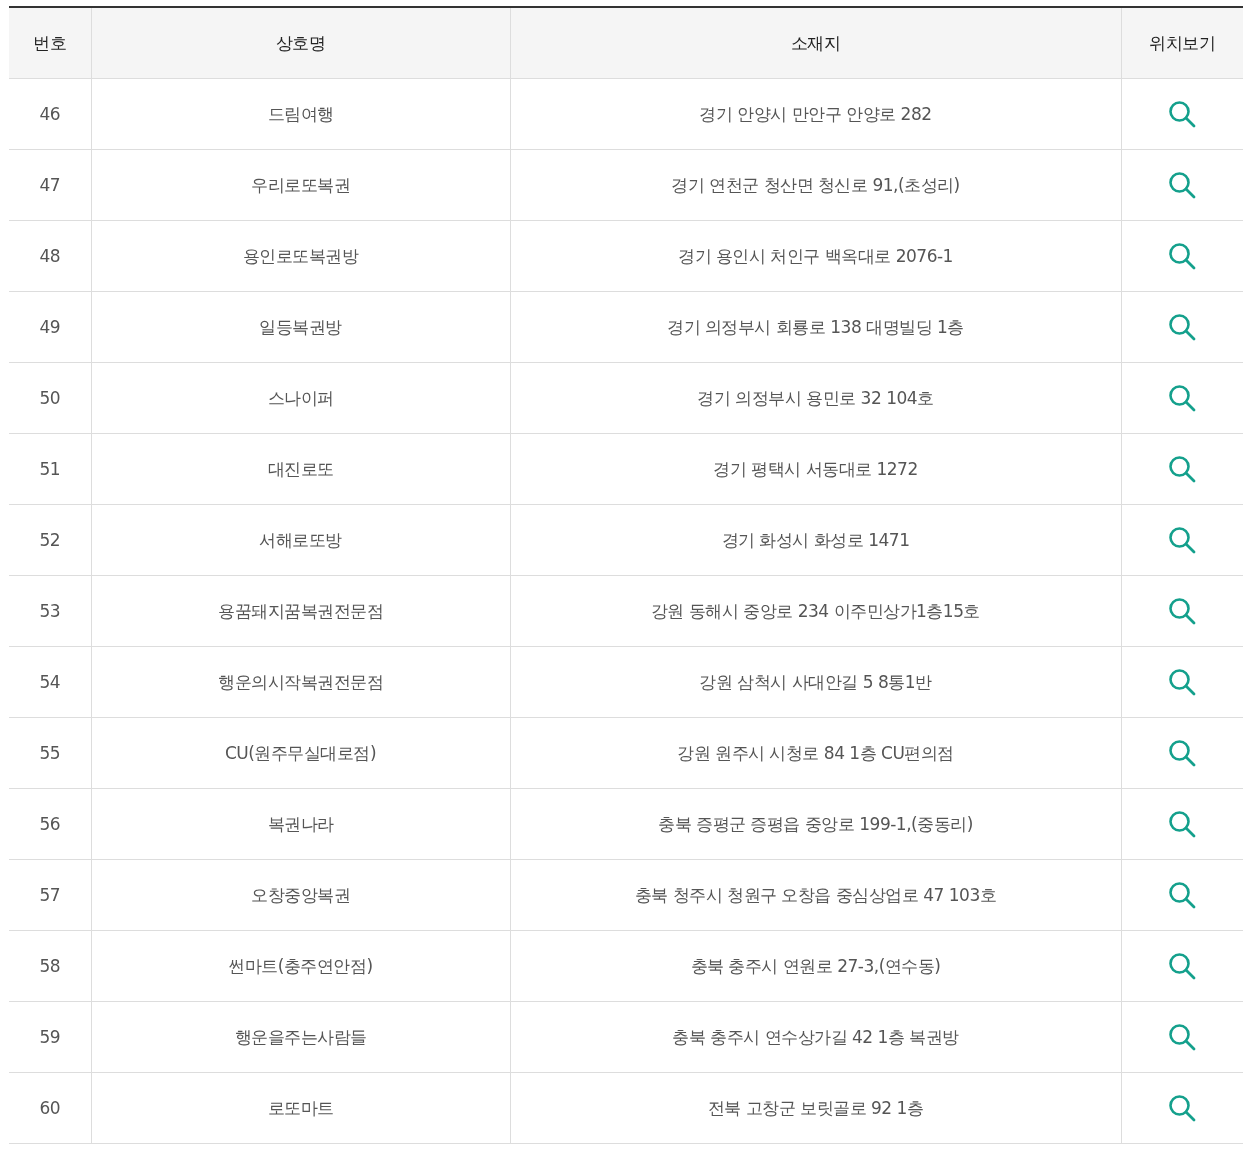 The image size is (1250, 1154). I want to click on shop-address: 강원 동해시 중앙로 234 이주민상가1층15호, so click(815, 610).